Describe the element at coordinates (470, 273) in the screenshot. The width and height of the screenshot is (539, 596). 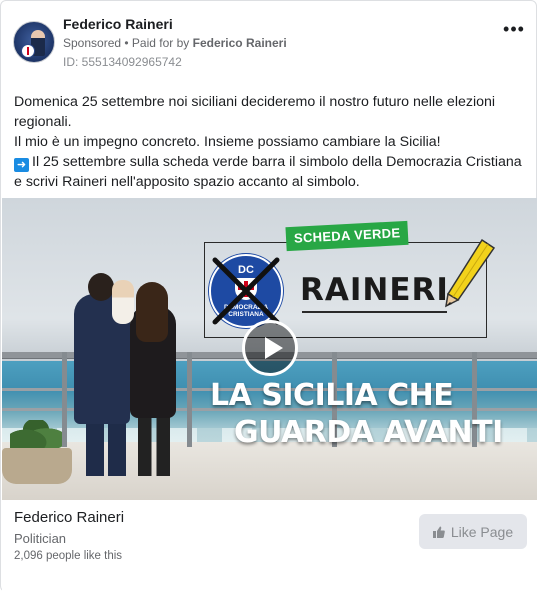
I see `pencil-icon` at that location.